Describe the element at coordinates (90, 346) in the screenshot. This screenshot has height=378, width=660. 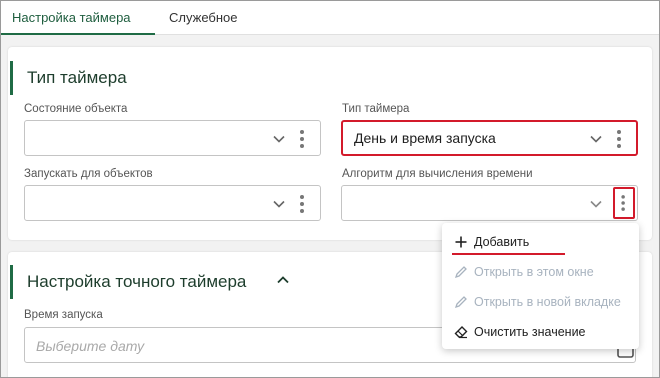
I see `start-time-placeholder: Выберите дату` at that location.